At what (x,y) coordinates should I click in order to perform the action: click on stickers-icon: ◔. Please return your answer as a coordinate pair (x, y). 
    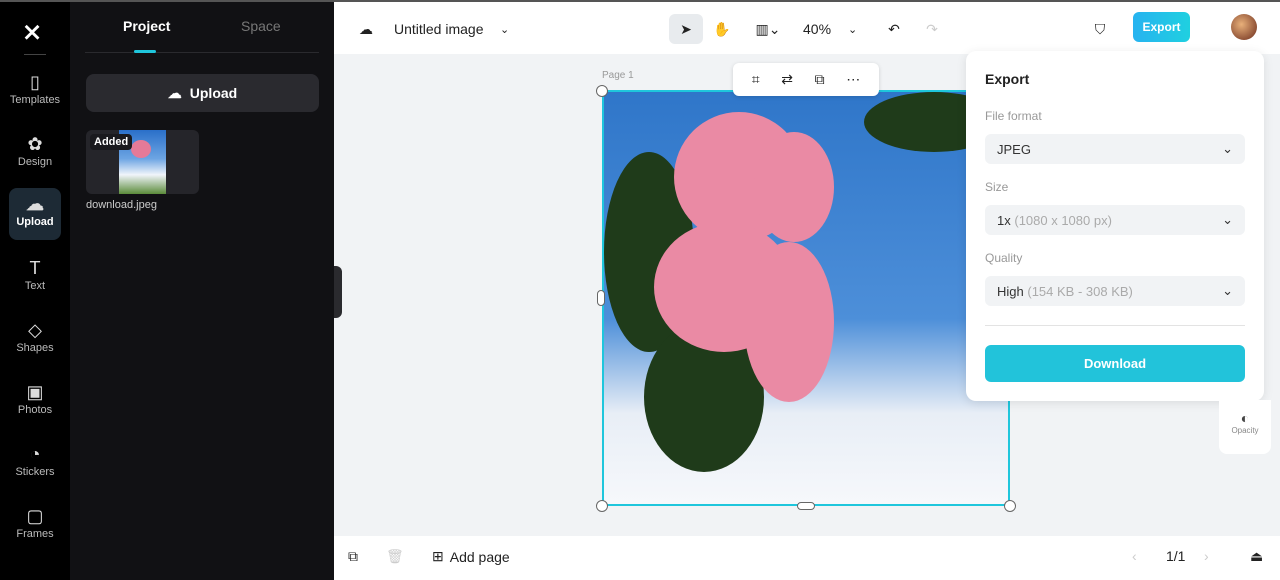
    Looking at the image, I should click on (35, 454).